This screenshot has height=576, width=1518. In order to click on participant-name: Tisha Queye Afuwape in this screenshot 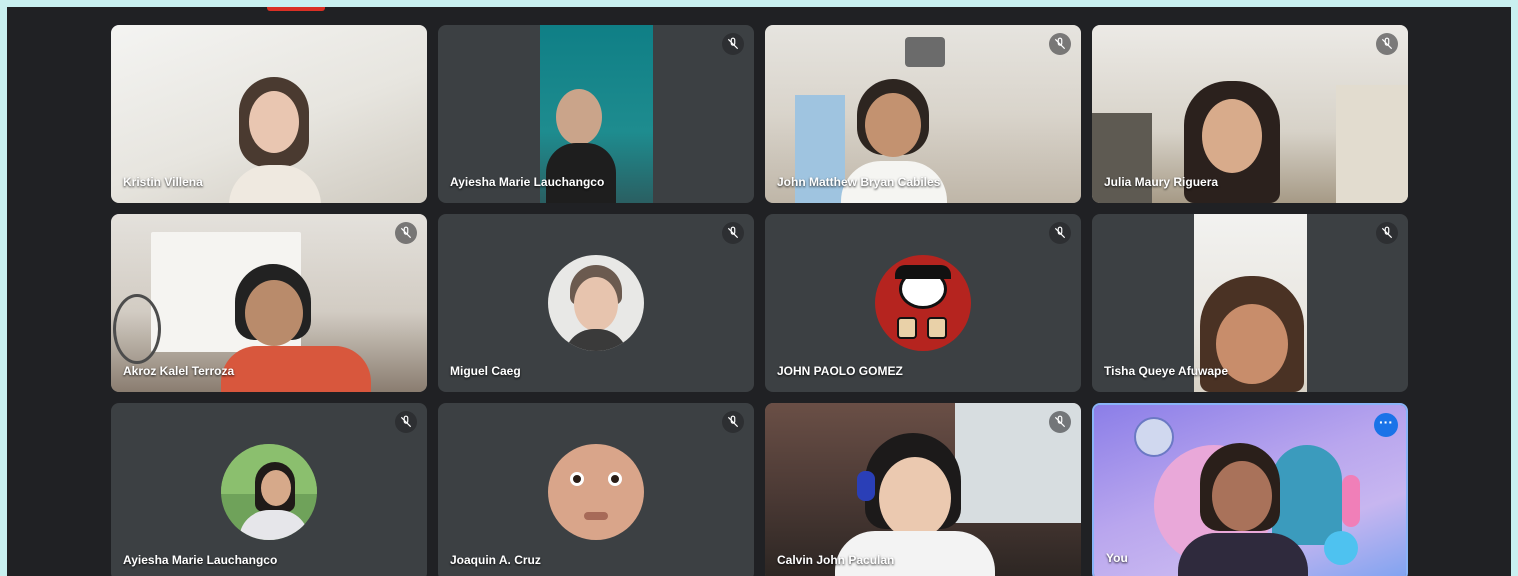, I will do `click(1166, 371)`.